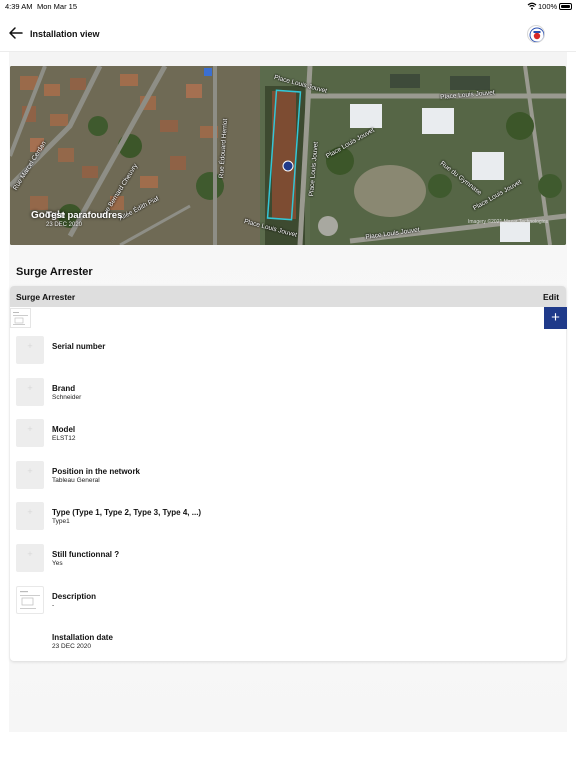 The width and height of the screenshot is (576, 768). I want to click on edit-button: Edit, so click(551, 297).